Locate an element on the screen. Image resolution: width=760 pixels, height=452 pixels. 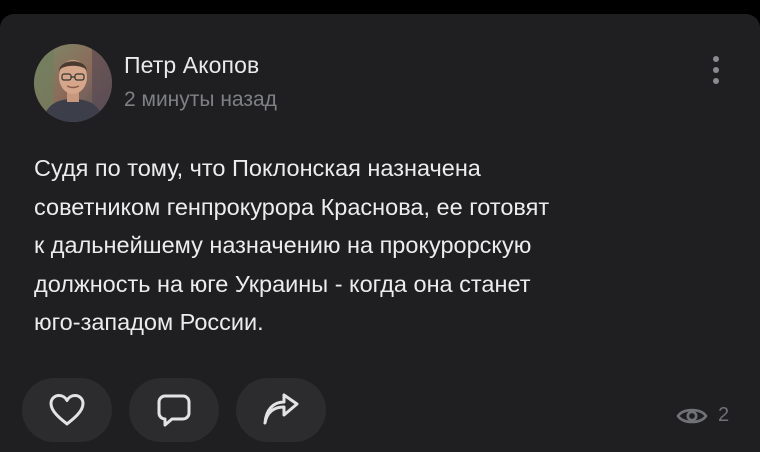
views-counter: 2 is located at coordinates (702, 415).